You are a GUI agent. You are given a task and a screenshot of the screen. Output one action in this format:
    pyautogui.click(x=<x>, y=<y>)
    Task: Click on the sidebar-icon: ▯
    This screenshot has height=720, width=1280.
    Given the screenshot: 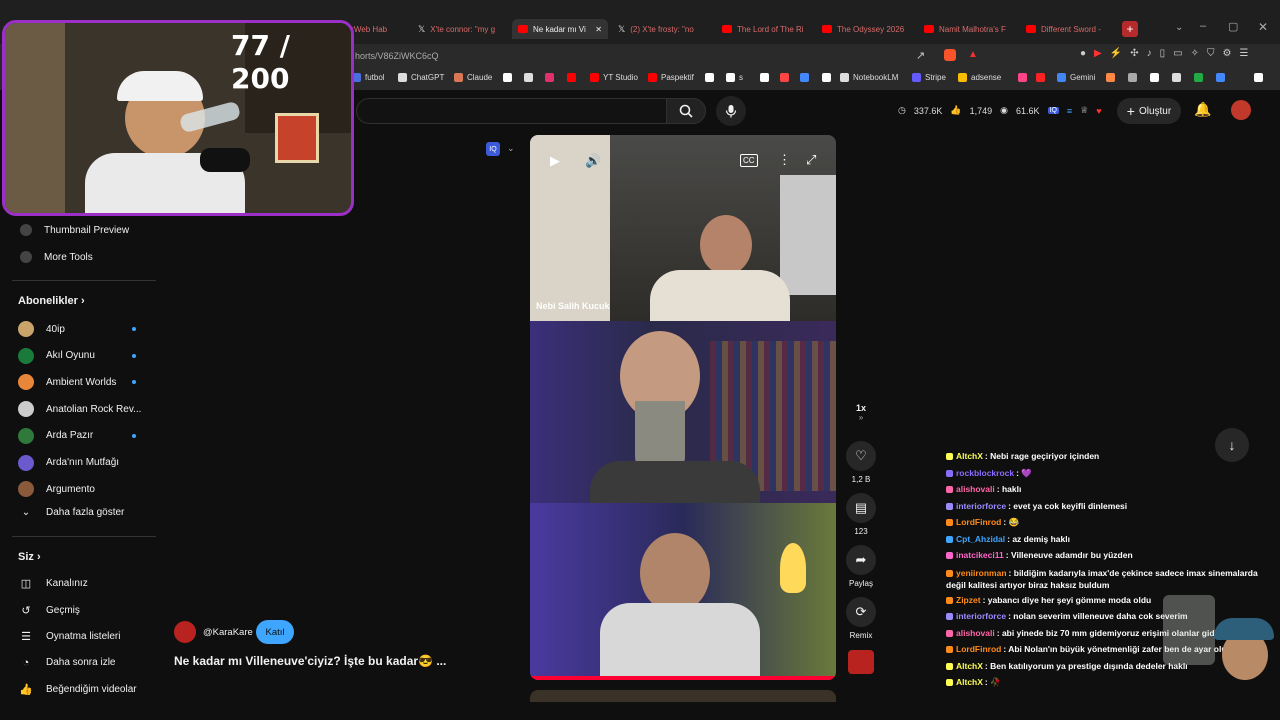 What is the action you would take?
    pyautogui.click(x=1163, y=53)
    